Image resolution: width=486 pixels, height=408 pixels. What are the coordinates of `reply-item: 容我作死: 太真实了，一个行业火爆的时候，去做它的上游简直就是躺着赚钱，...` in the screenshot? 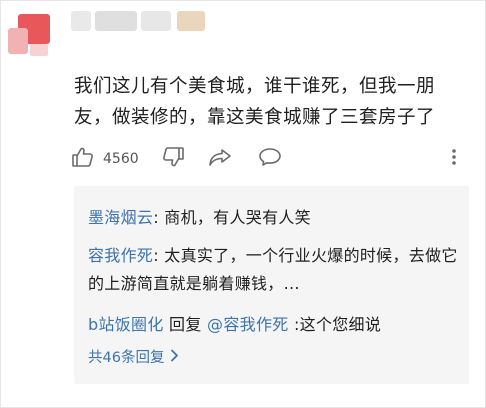 It's located at (273, 270).